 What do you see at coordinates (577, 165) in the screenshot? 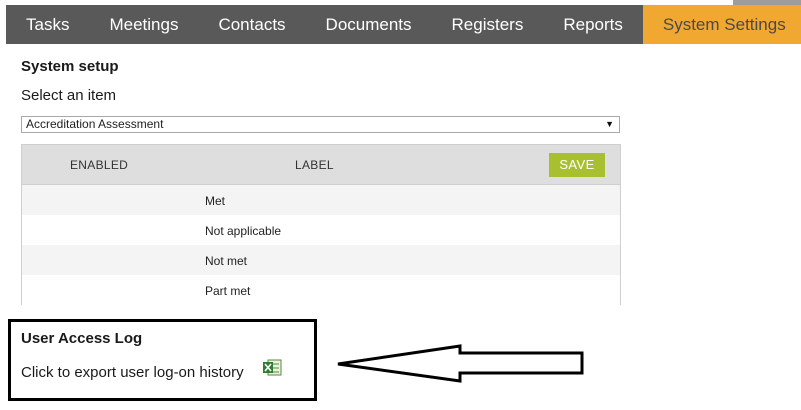
I see `save-button: SAVE` at bounding box center [577, 165].